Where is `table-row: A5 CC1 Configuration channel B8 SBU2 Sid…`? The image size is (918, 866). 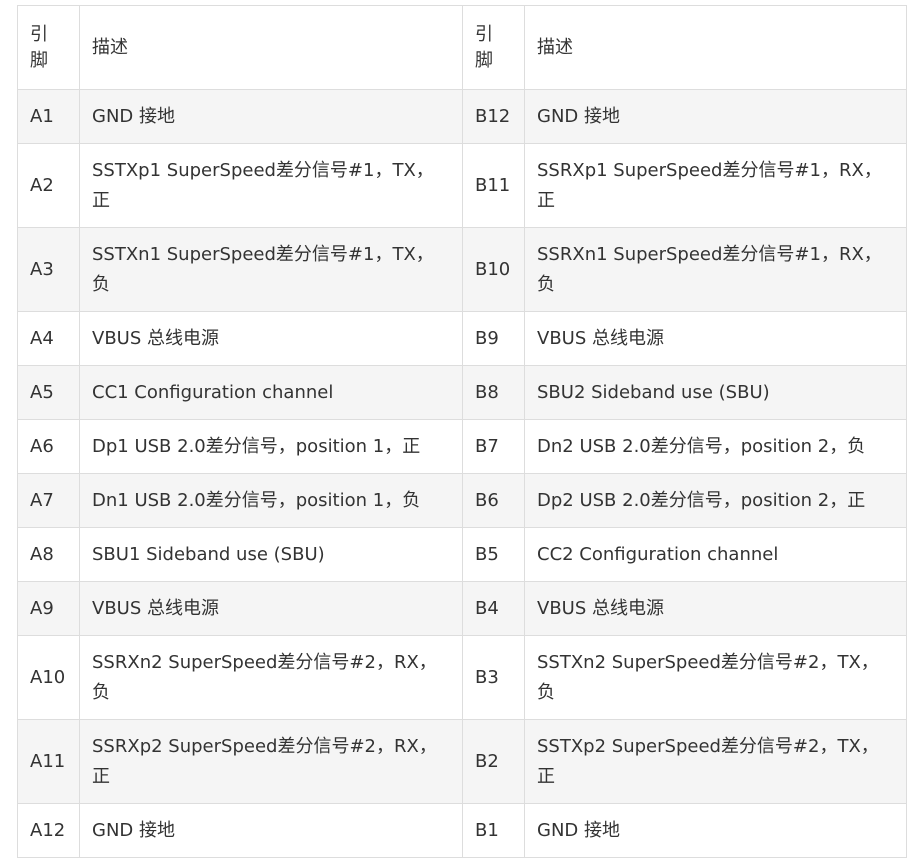
table-row: A5 CC1 Configuration channel B8 SBU2 Sid… is located at coordinates (462, 392).